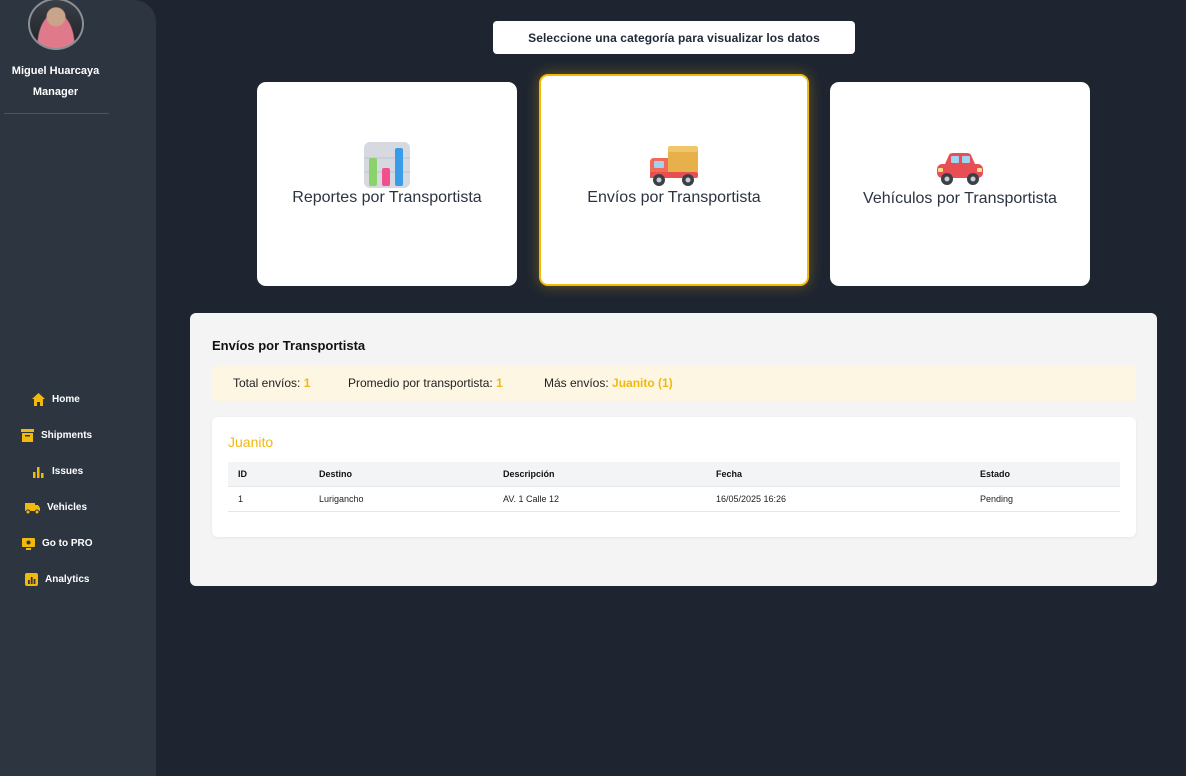  What do you see at coordinates (401, 474) in the screenshot?
I see `column-header-destino: Destino` at bounding box center [401, 474].